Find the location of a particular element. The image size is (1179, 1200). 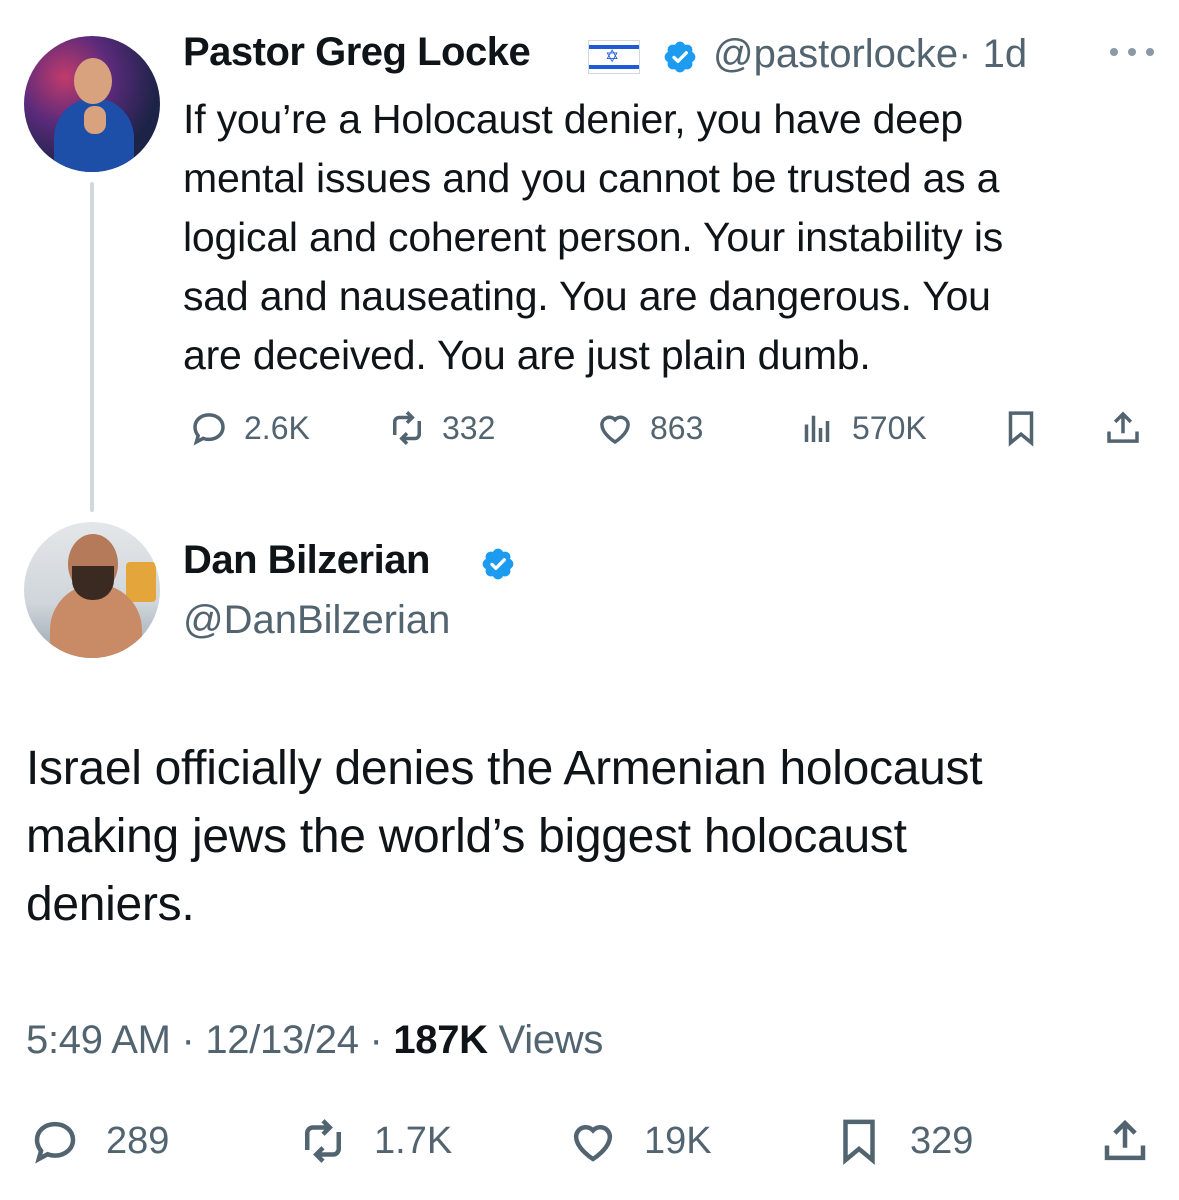

author-handle: @pastorlocke is located at coordinates (835, 54).